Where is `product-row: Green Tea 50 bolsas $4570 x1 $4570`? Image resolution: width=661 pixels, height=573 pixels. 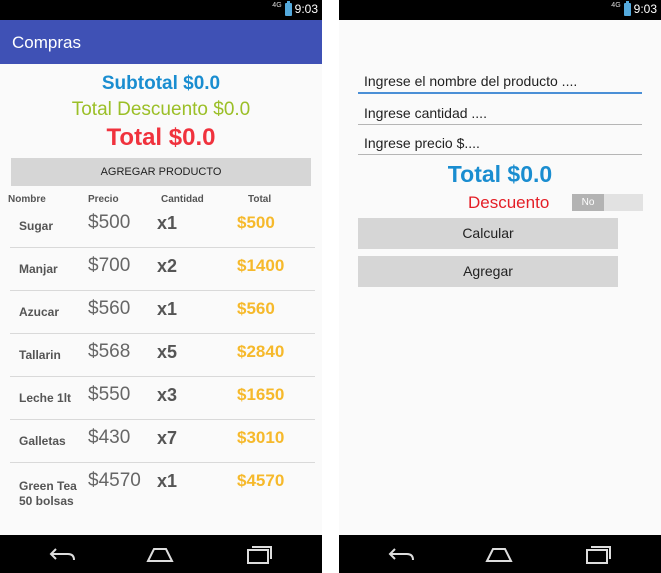 product-row: Green Tea 50 bolsas $4570 x1 $4570 is located at coordinates (162, 498).